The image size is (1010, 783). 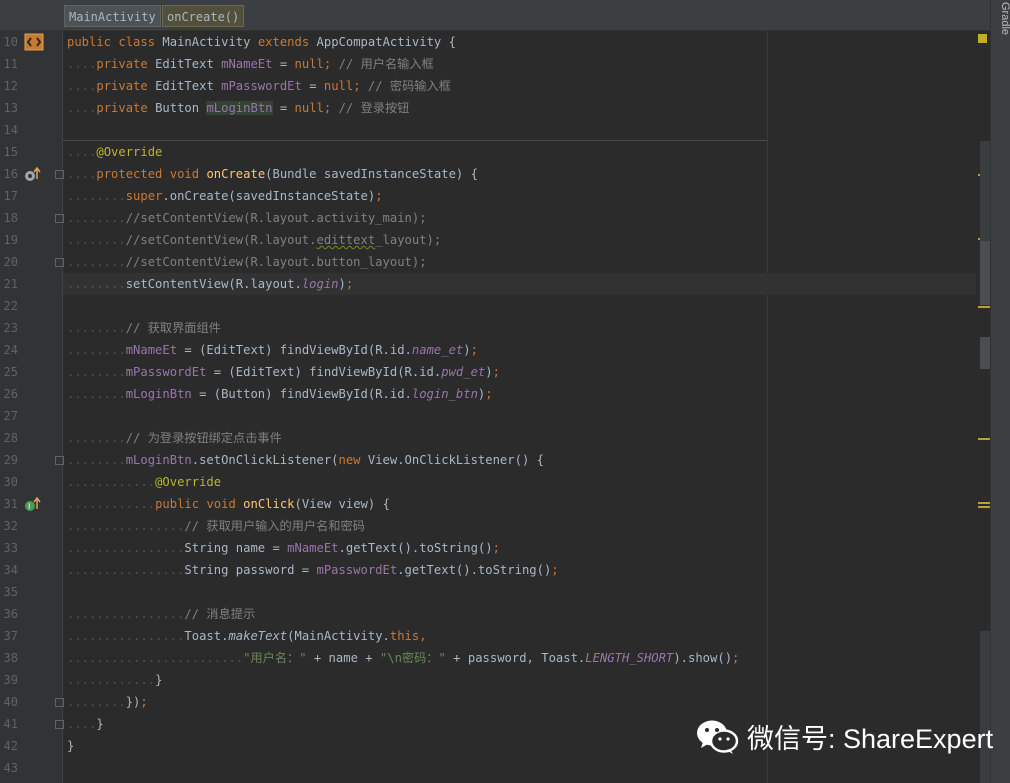 What do you see at coordinates (10, 306) in the screenshot?
I see `line-number: 22` at bounding box center [10, 306].